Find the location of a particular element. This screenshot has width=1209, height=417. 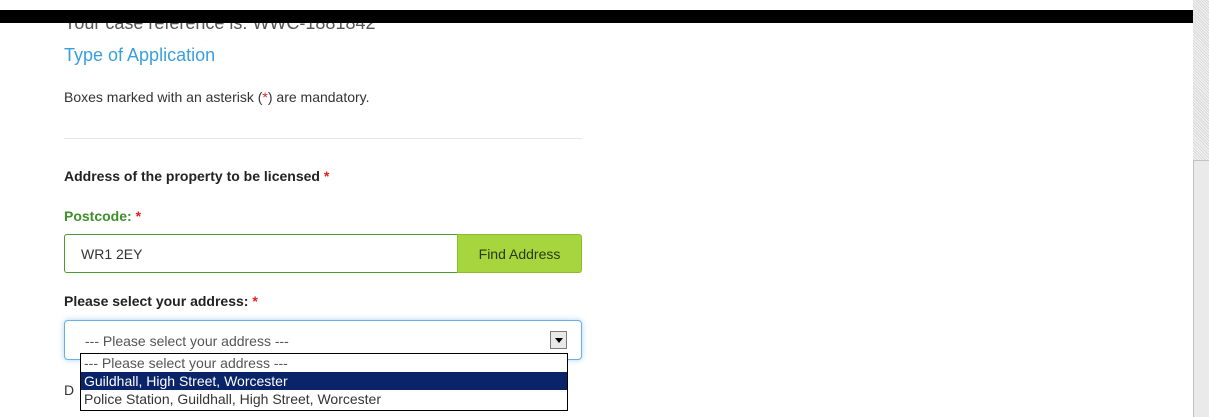

section-divider is located at coordinates (323, 138).